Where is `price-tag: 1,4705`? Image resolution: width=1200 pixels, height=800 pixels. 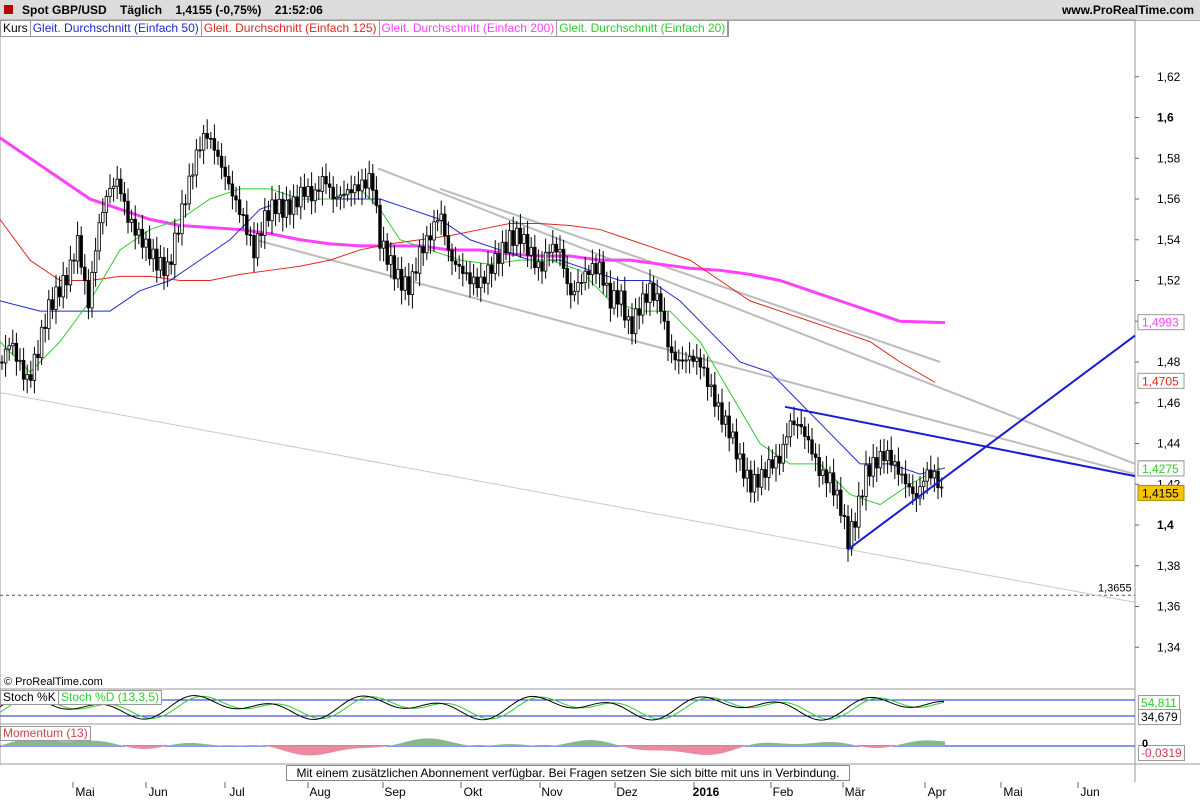
price-tag: 1,4705 is located at coordinates (1160, 381).